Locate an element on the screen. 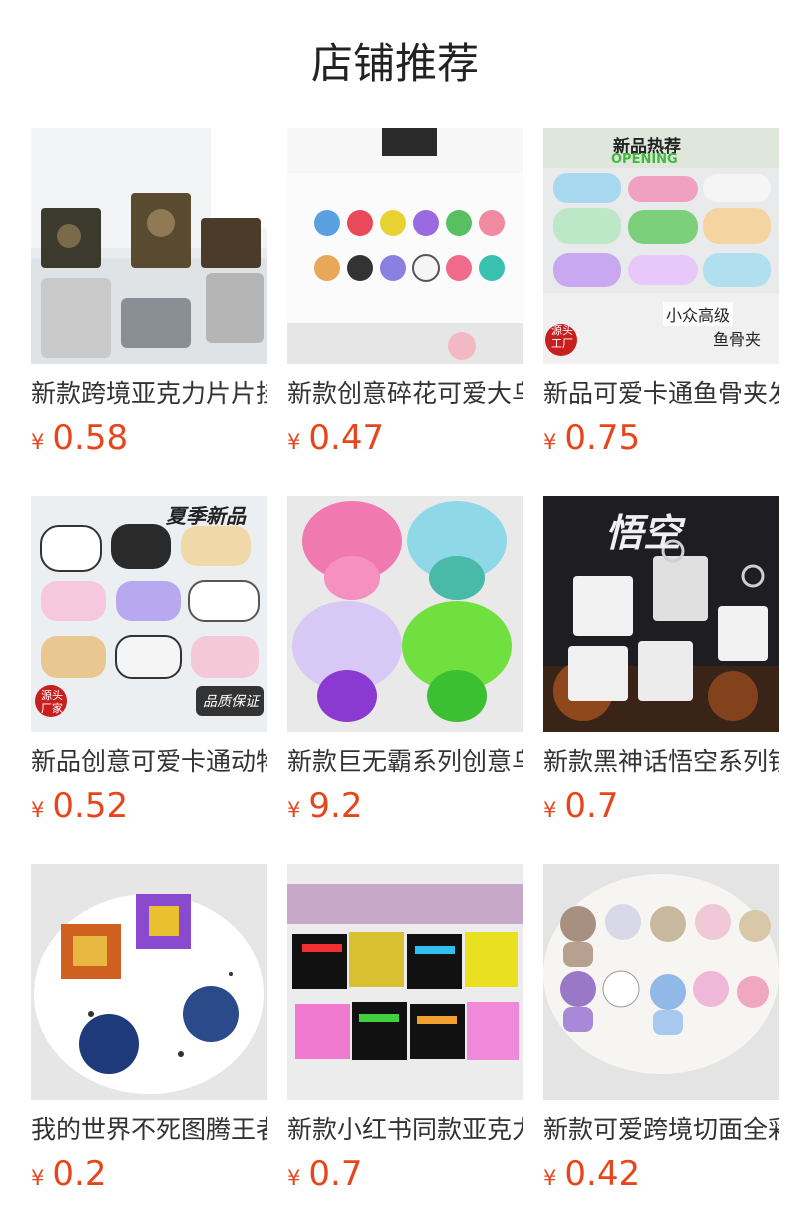  image-caption: 品质保证 is located at coordinates (231, 702).